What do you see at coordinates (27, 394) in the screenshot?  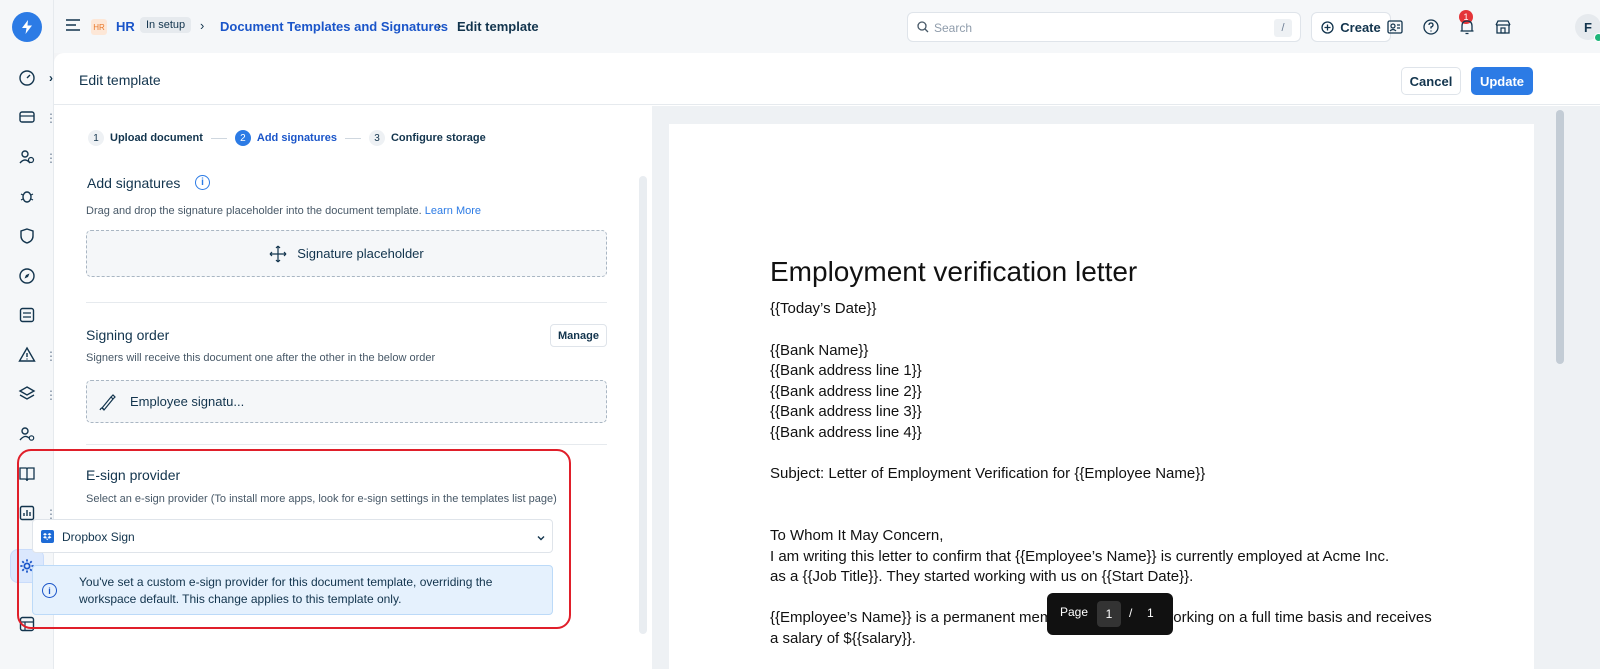 I see `layers-icon` at bounding box center [27, 394].